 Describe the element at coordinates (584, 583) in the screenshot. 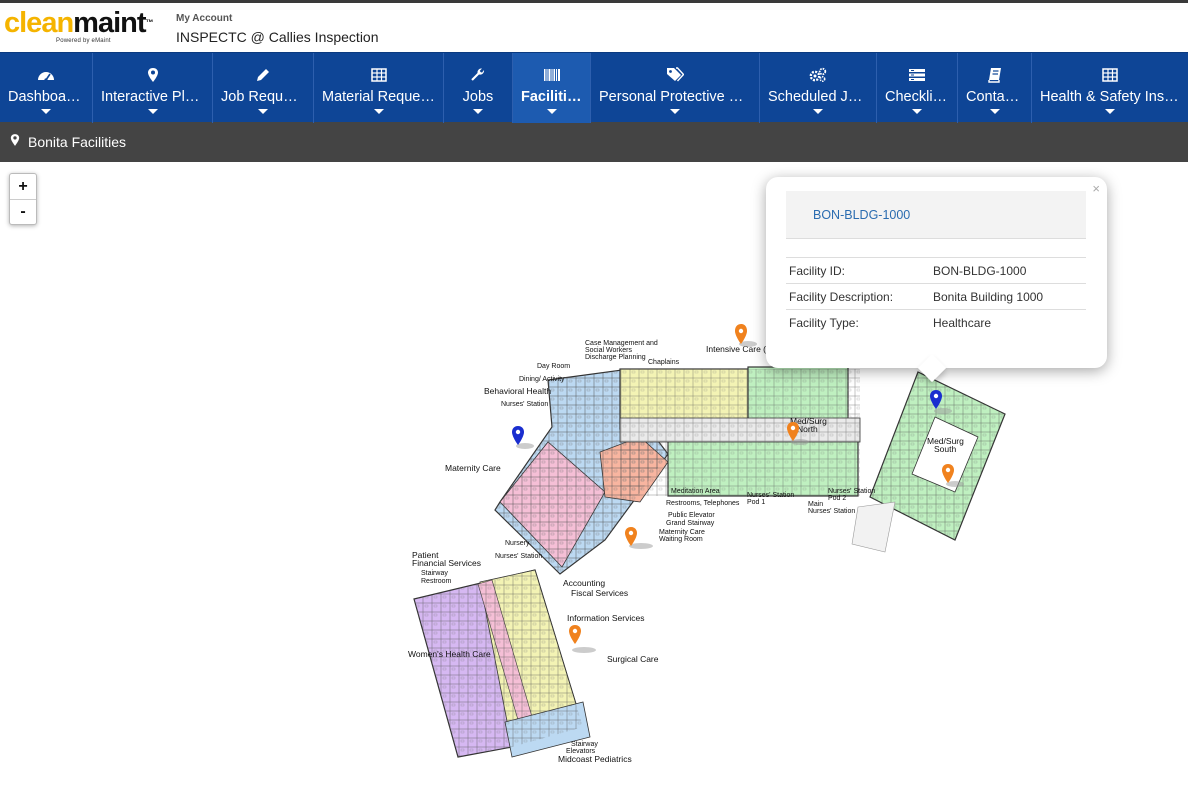

I see `plan-label-accounting: Accounting` at that location.